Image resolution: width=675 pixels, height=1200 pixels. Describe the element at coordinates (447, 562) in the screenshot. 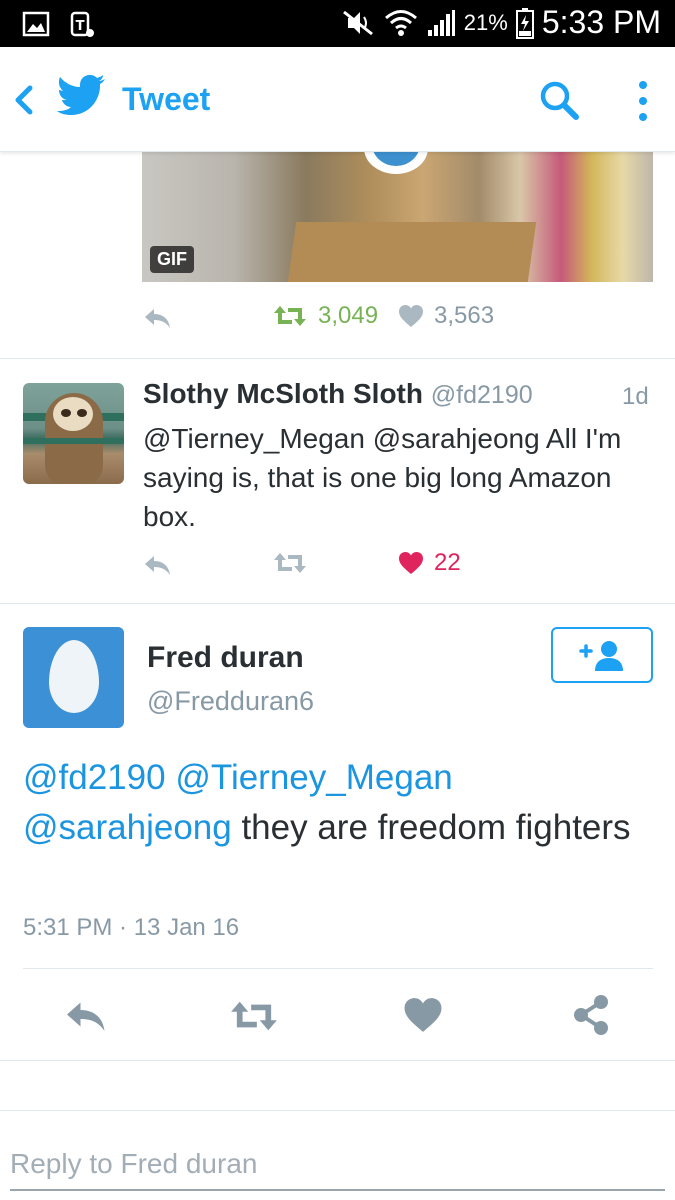

I see `like-count: 22` at that location.